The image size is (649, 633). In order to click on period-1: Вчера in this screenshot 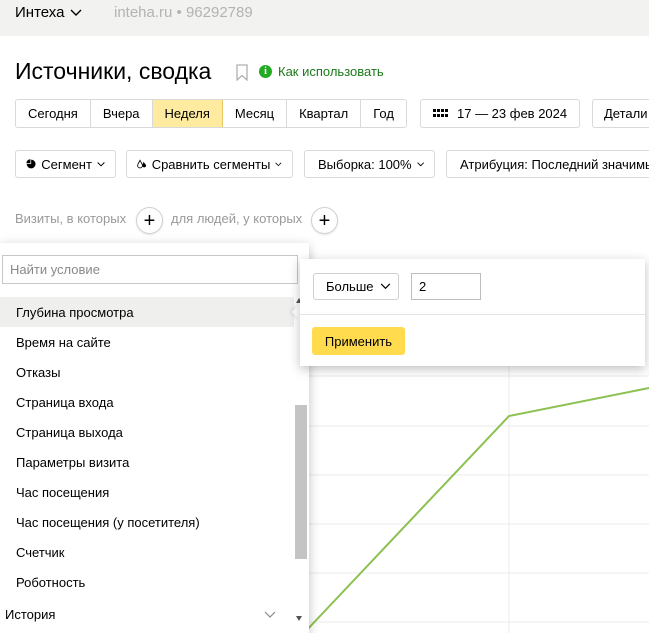, I will do `click(121, 113)`.